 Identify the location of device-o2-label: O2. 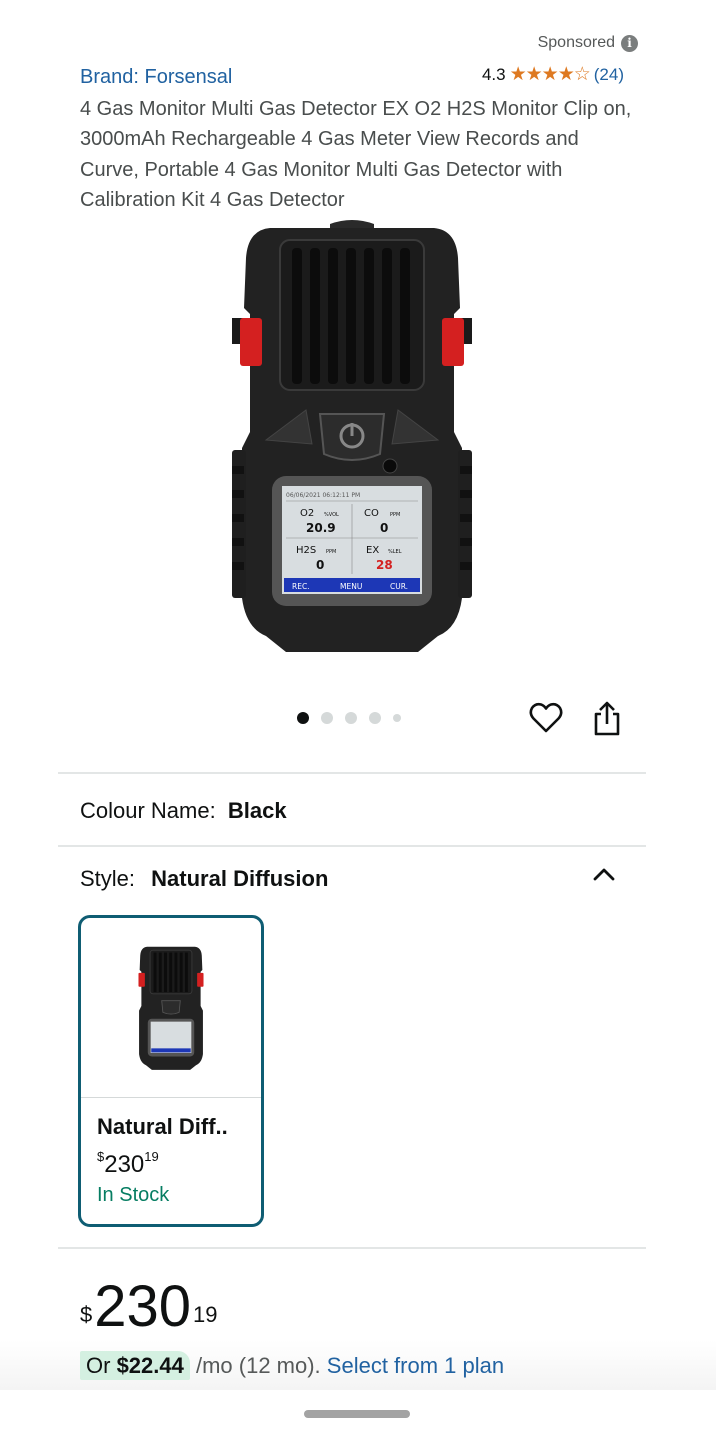
(307, 513).